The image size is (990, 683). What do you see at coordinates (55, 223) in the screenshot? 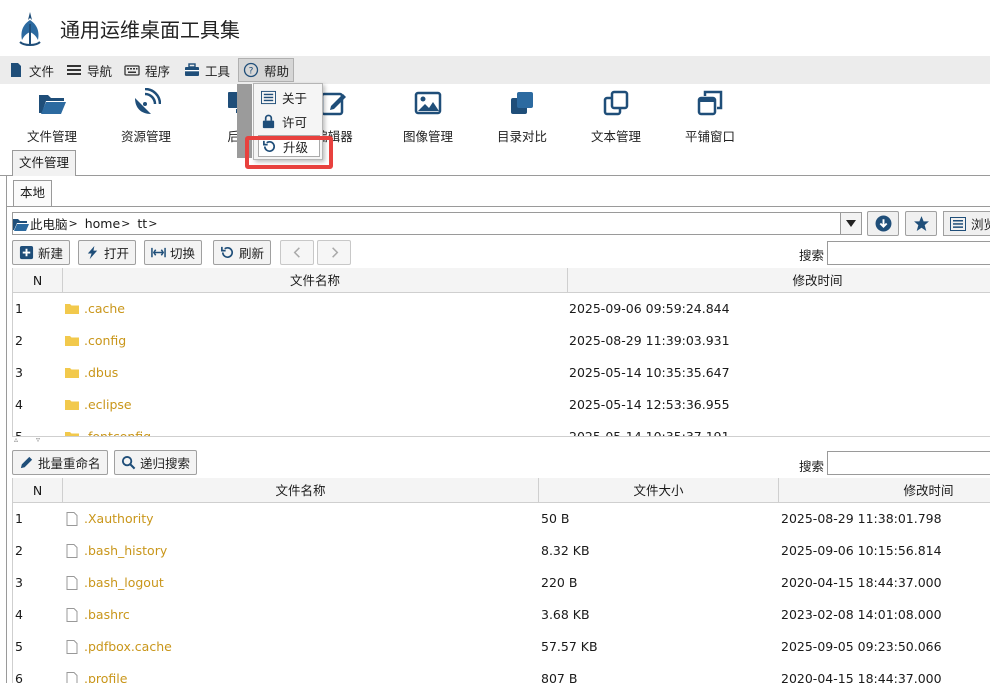
I see `path-segment: 此电脑 >` at bounding box center [55, 223].